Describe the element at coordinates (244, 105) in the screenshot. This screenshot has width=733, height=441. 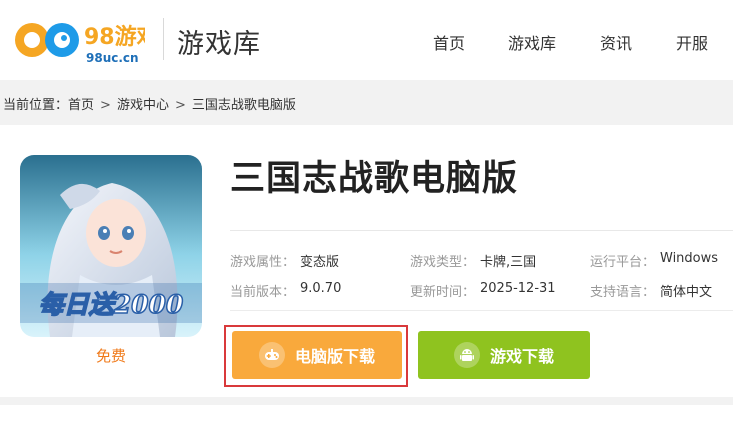
I see `breadcrumb-current: 三国志战歌电脑版` at that location.